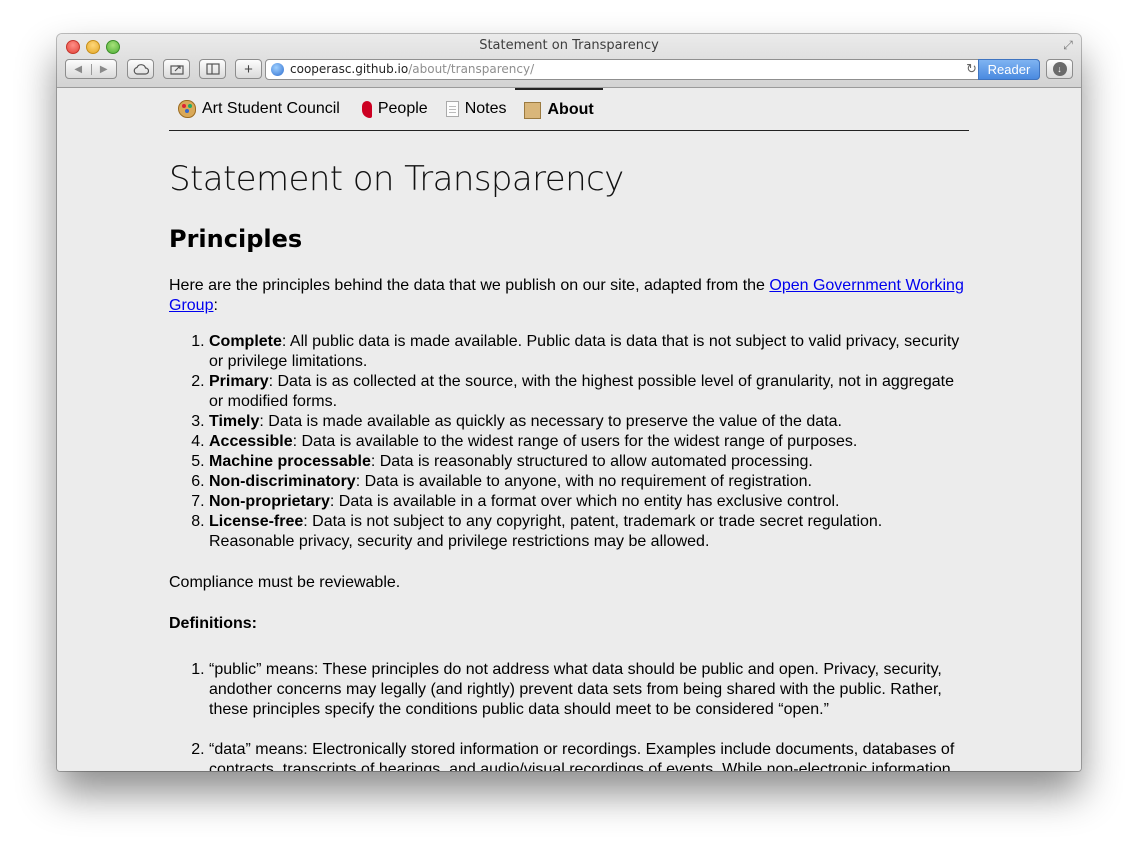 This screenshot has height=851, width=1138. I want to click on back-forward-buttons: ◀ ▶, so click(91, 69).